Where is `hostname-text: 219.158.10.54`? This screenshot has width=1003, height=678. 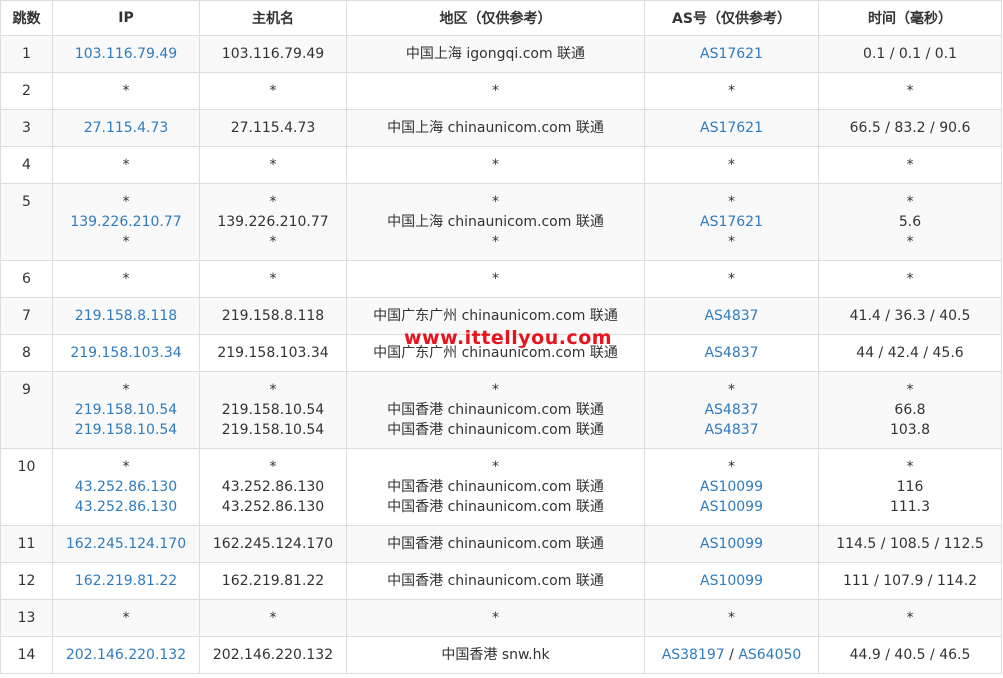
hostname-text: 219.158.10.54 is located at coordinates (273, 410).